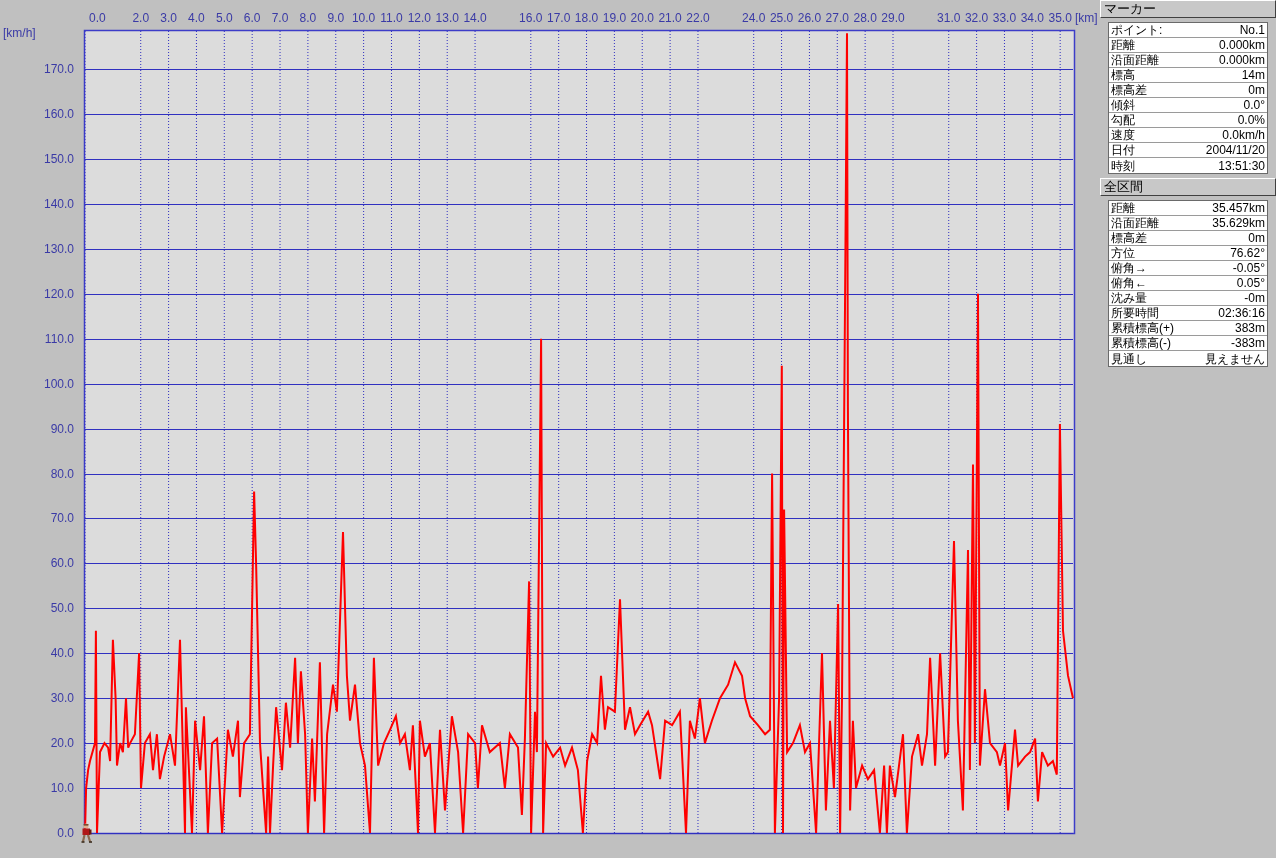  What do you see at coordinates (781, 18) in the screenshot?
I see `axis-tick-label: 25.0` at bounding box center [781, 18].